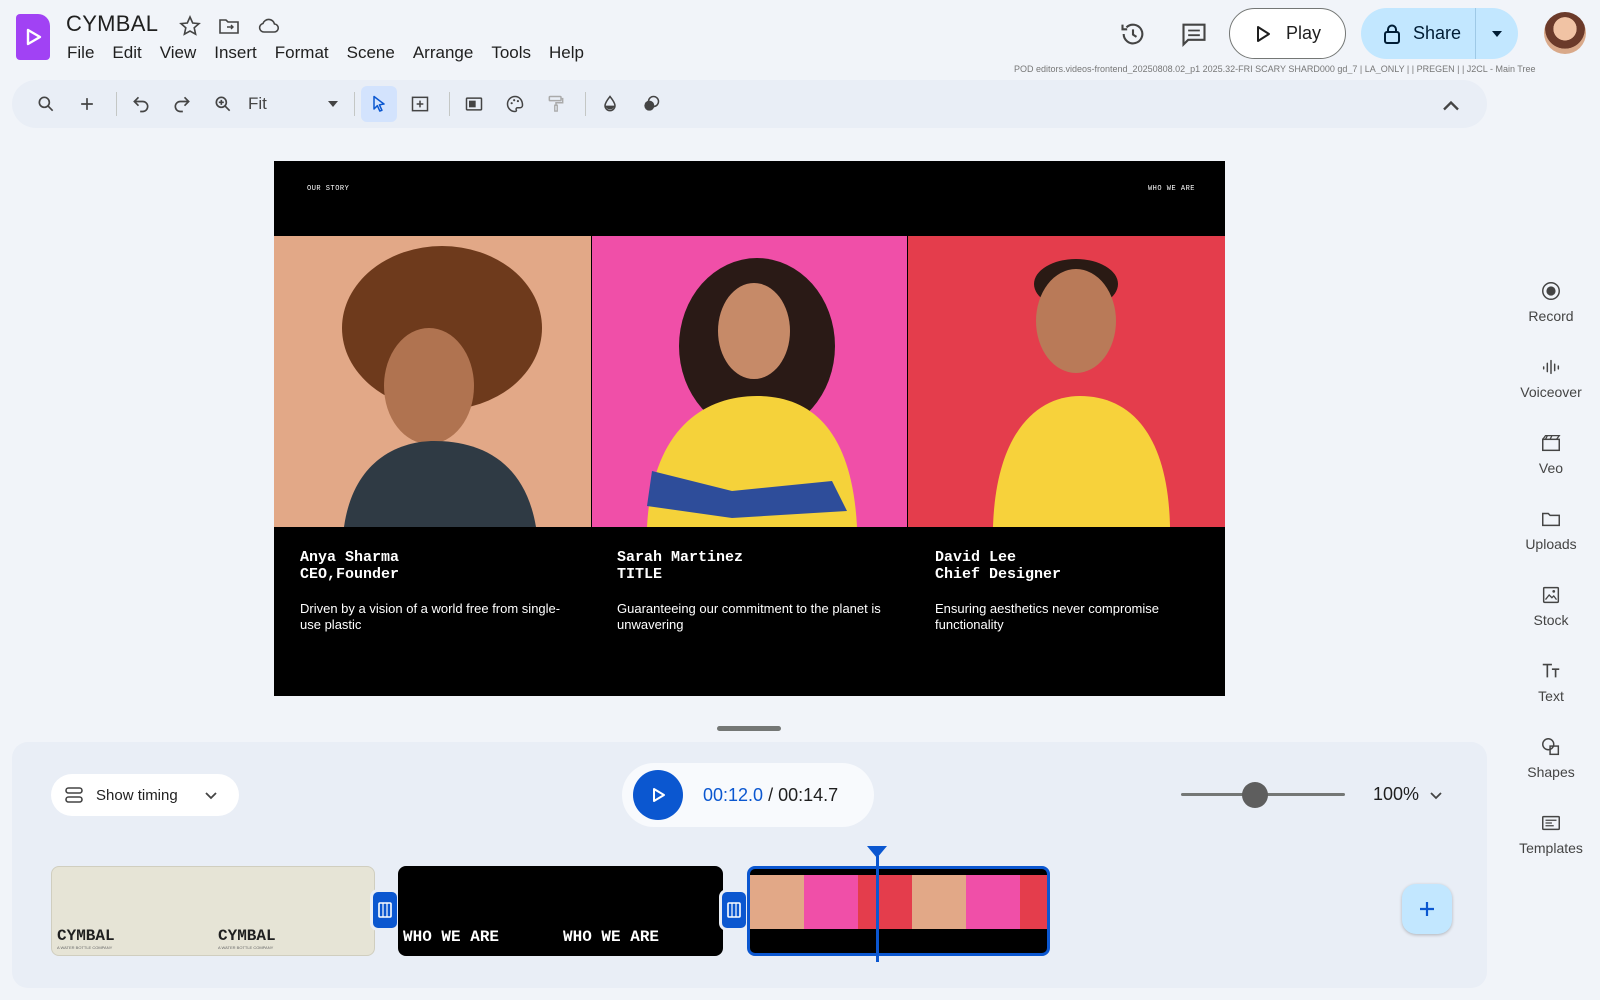 The image size is (1600, 1000). I want to click on transition-icon, so click(385, 910).